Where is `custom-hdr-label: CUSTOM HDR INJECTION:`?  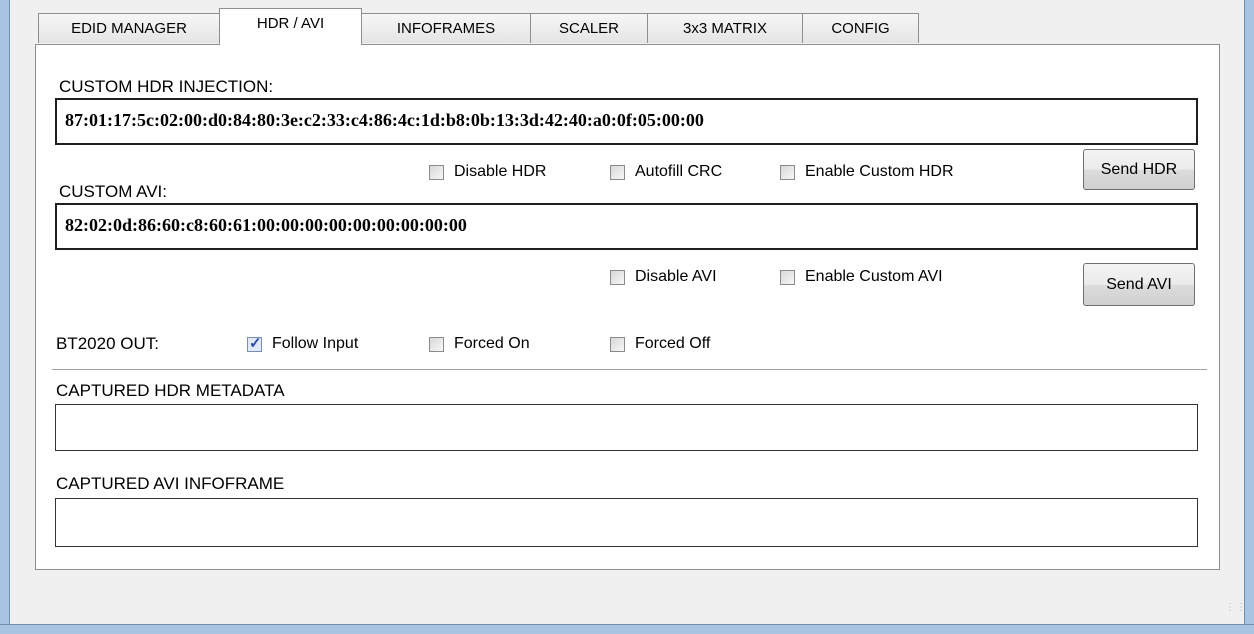 custom-hdr-label: CUSTOM HDR INJECTION: is located at coordinates (166, 86).